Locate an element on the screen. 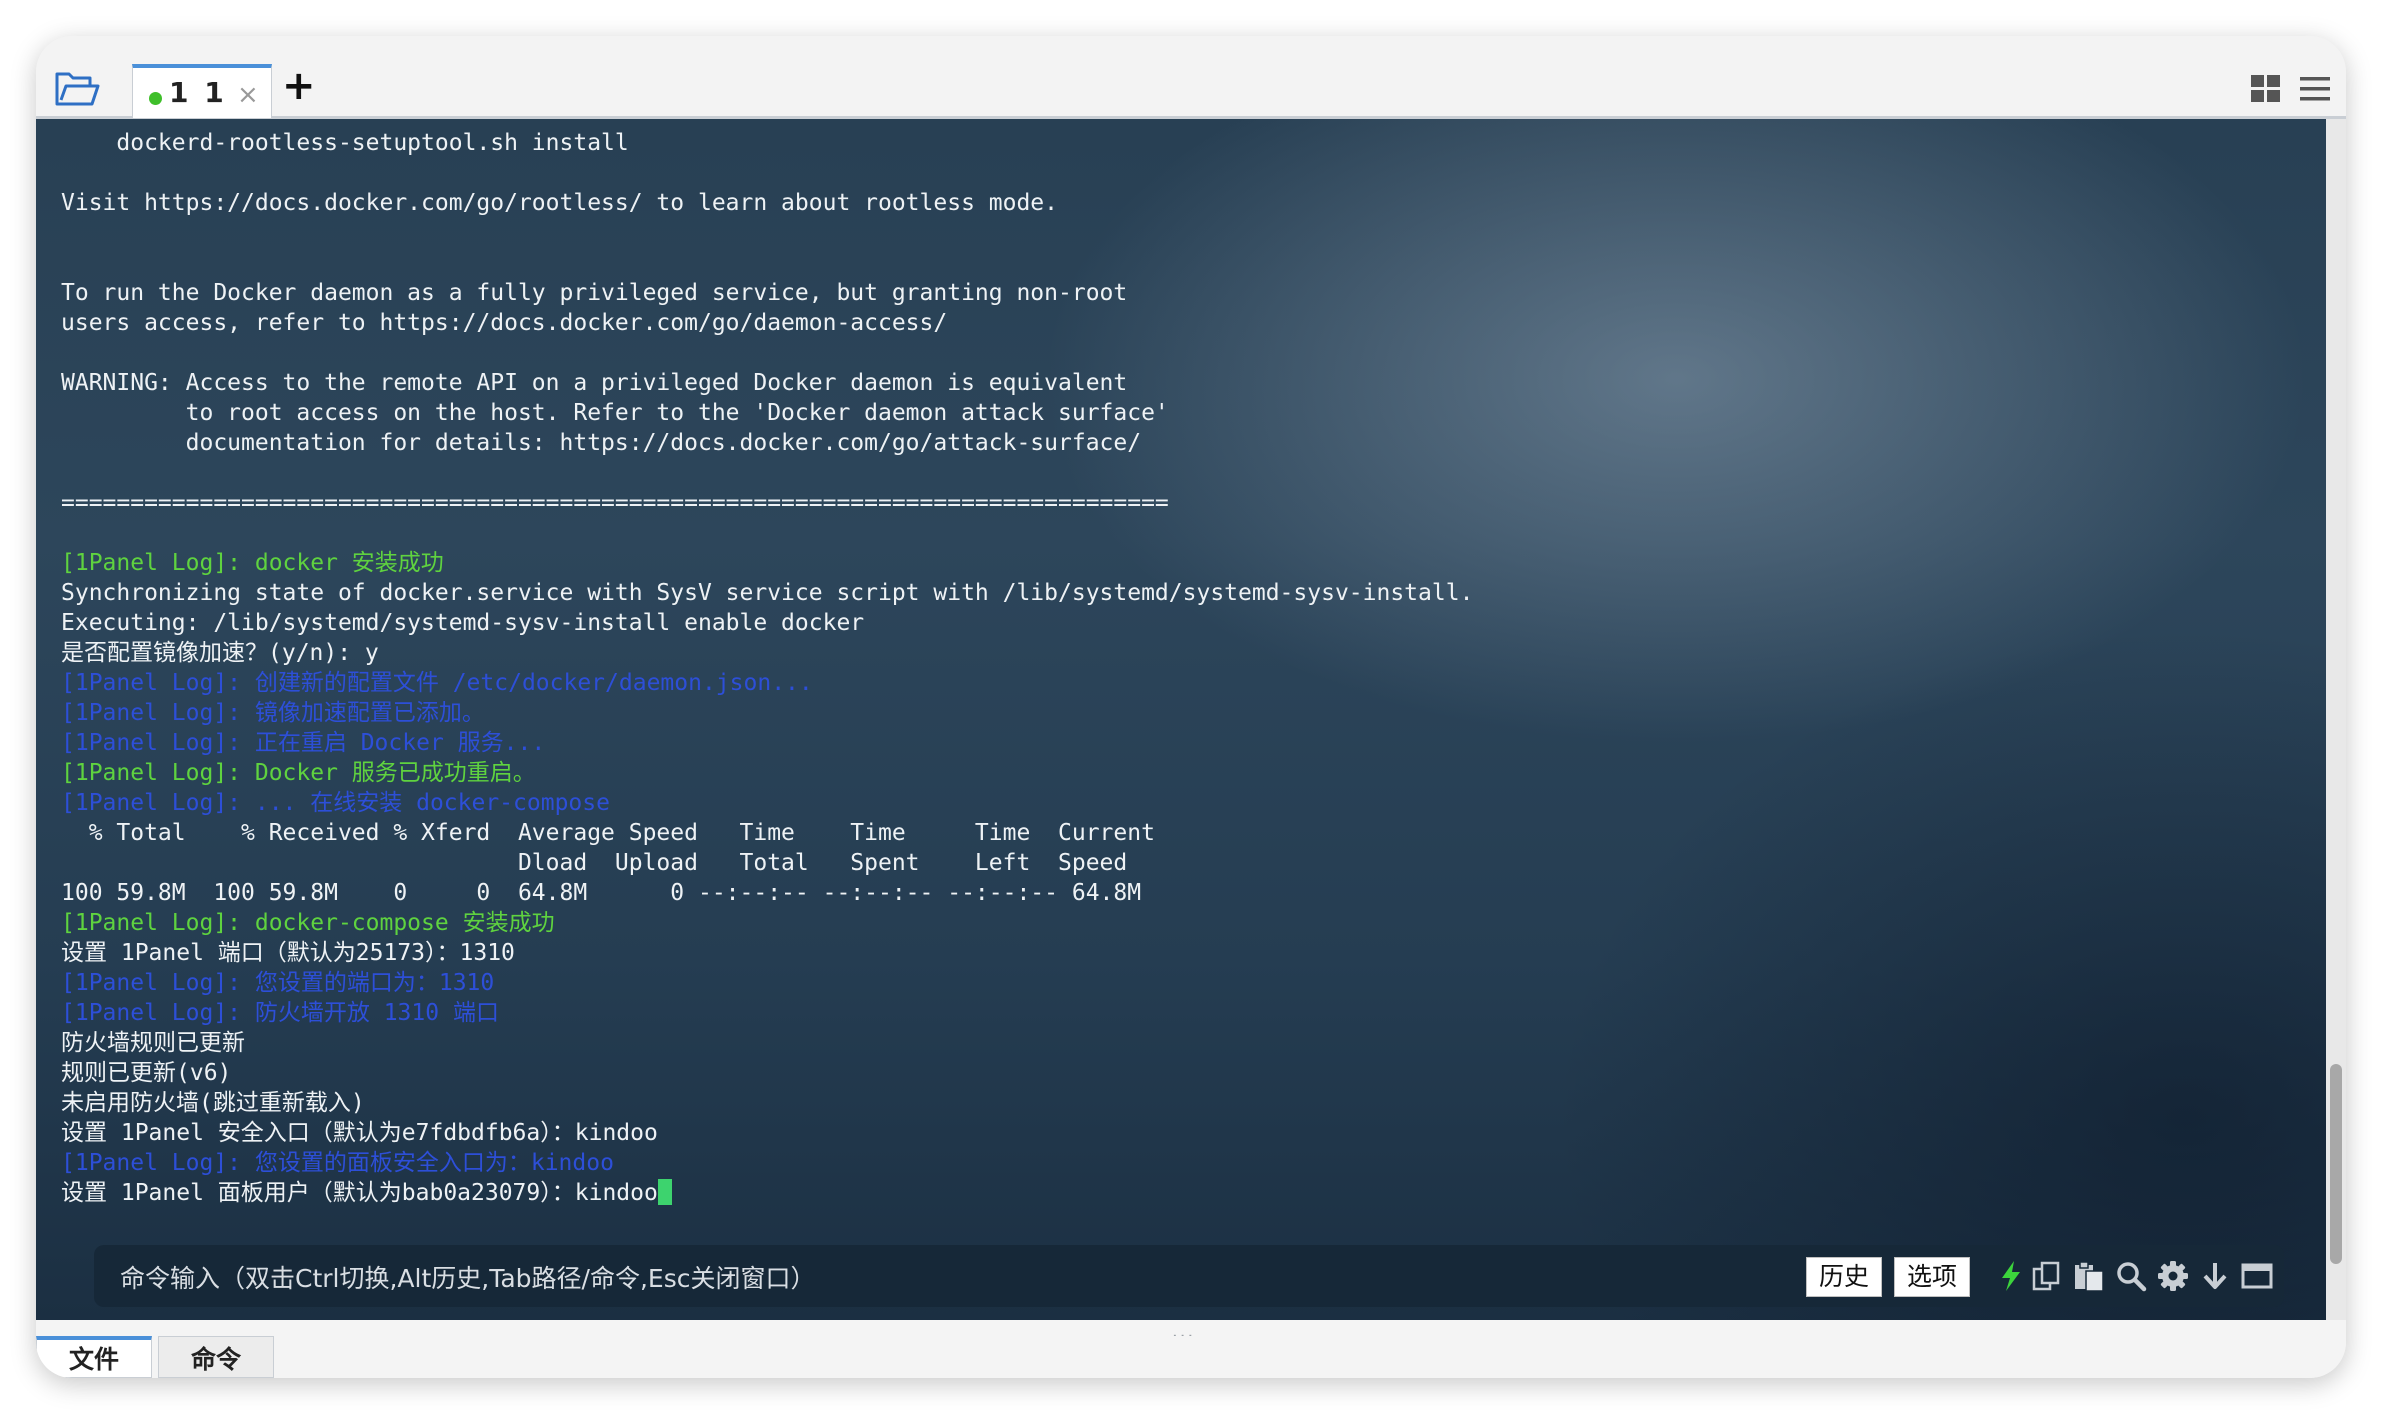  terminal-scrollbar is located at coordinates (2336, 719).